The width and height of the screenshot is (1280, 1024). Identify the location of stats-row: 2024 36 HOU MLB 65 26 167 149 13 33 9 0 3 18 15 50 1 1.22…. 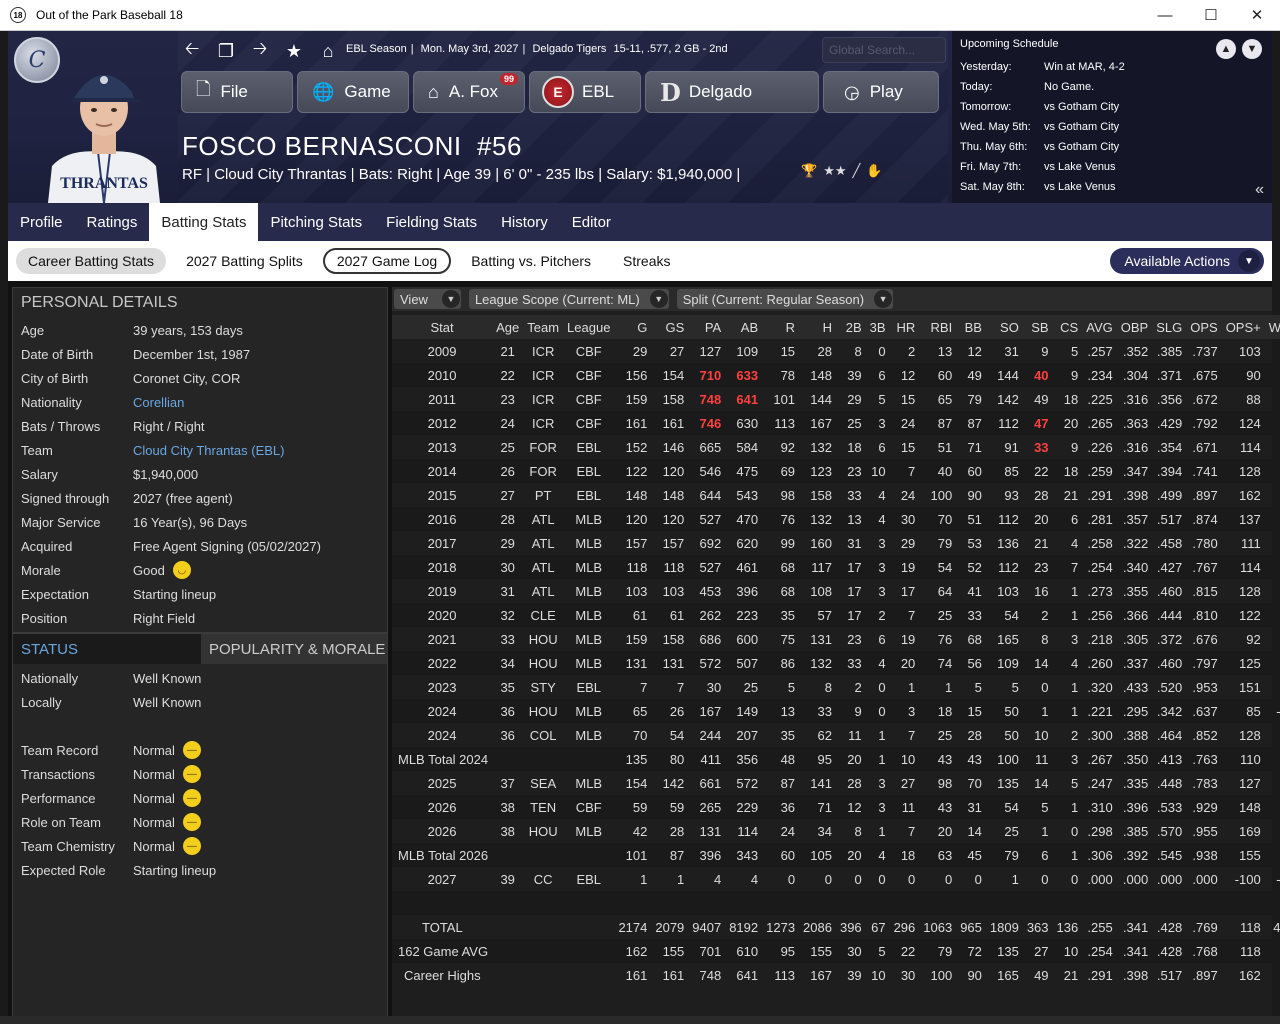
(836, 711).